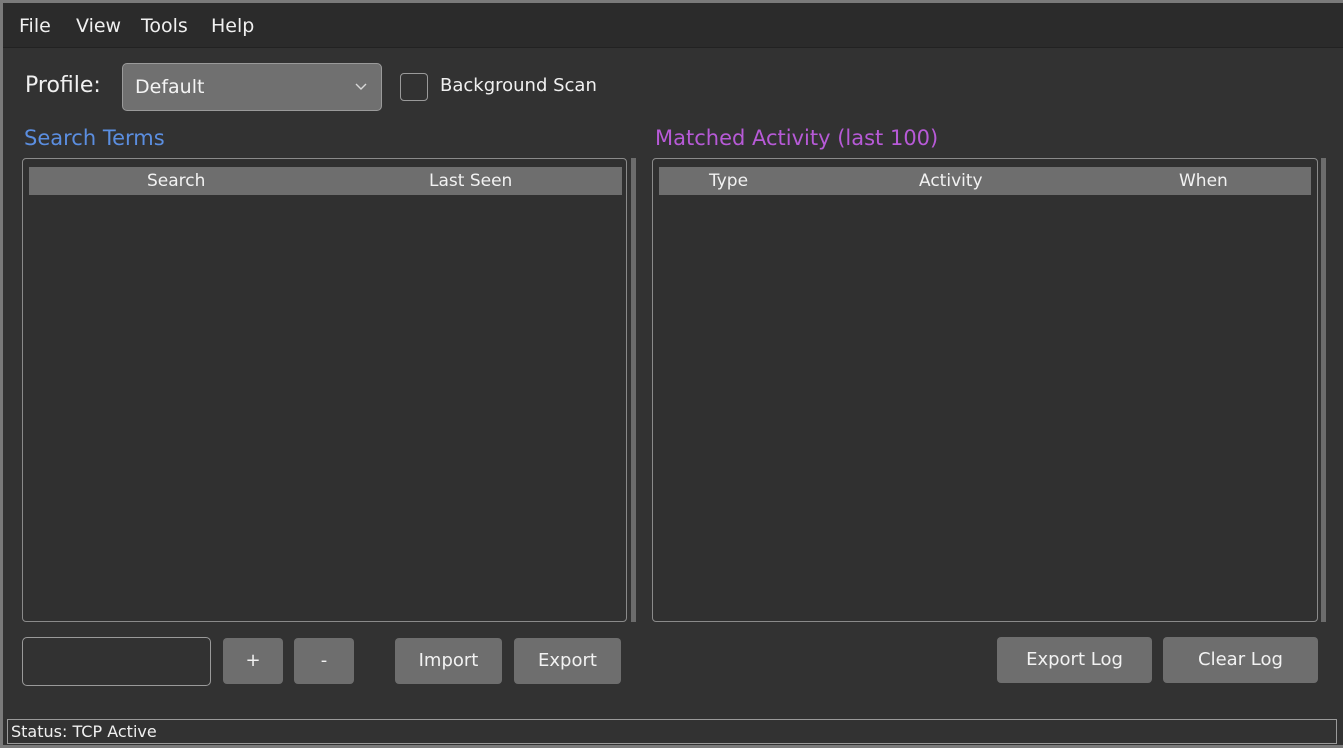  What do you see at coordinates (116, 661) in the screenshot?
I see `search-term-input` at bounding box center [116, 661].